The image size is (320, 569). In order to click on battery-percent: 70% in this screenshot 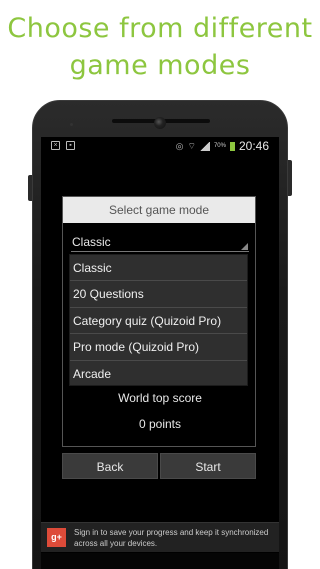, I will do `click(219, 146)`.